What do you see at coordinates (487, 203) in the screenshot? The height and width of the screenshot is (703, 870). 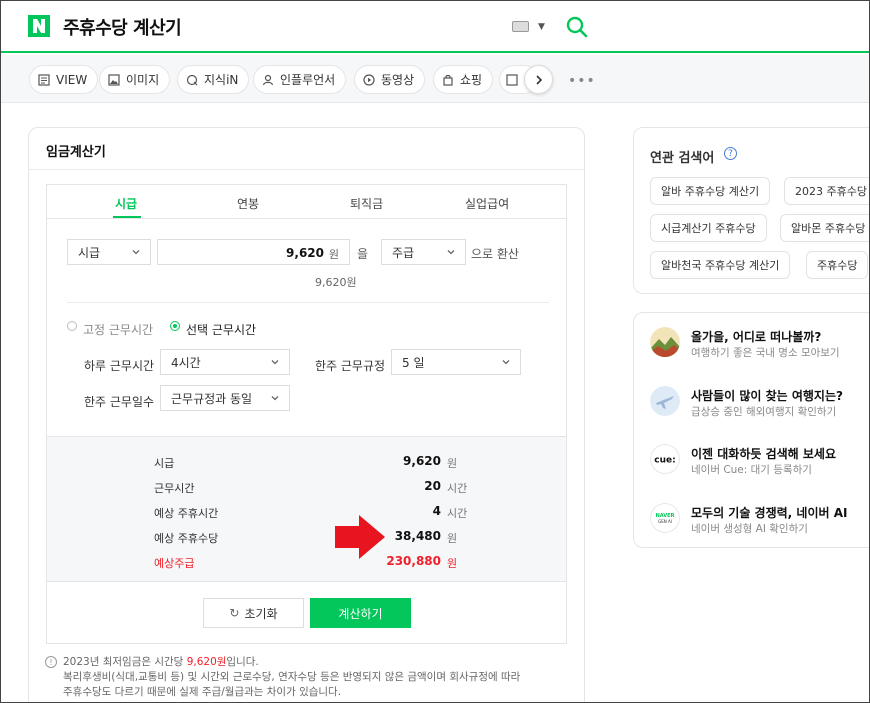 I see `tab-unemployment: 실업급여` at bounding box center [487, 203].